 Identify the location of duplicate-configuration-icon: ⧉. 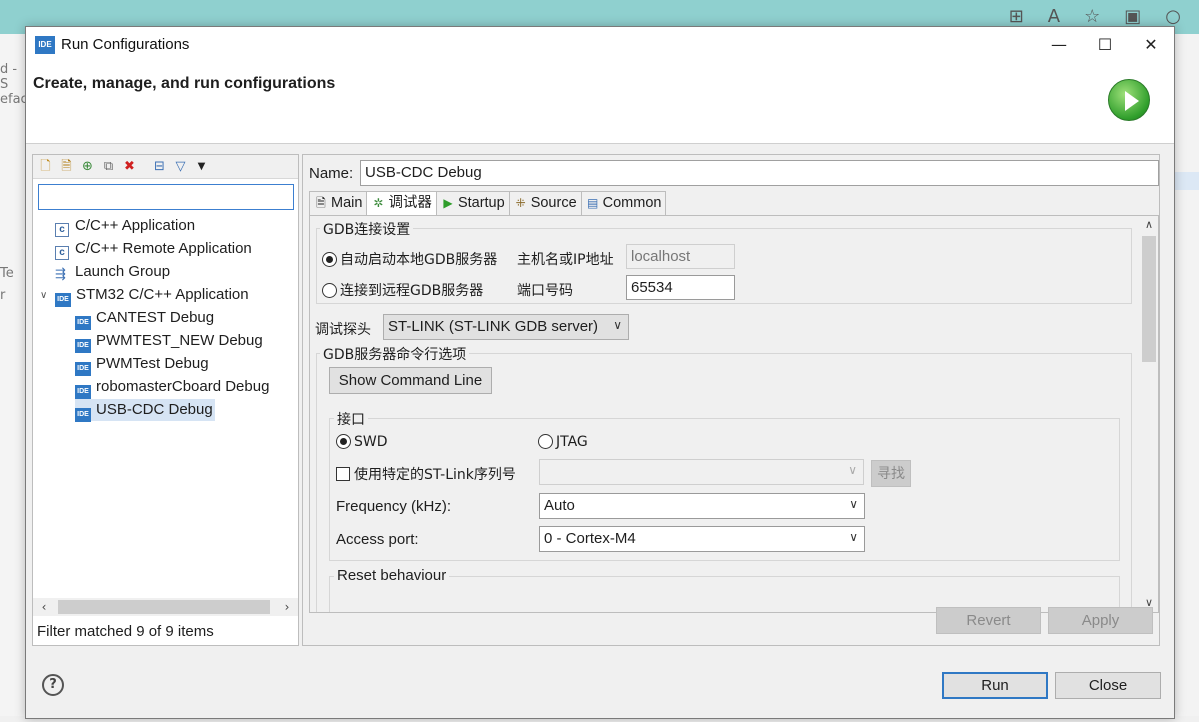
(108, 166).